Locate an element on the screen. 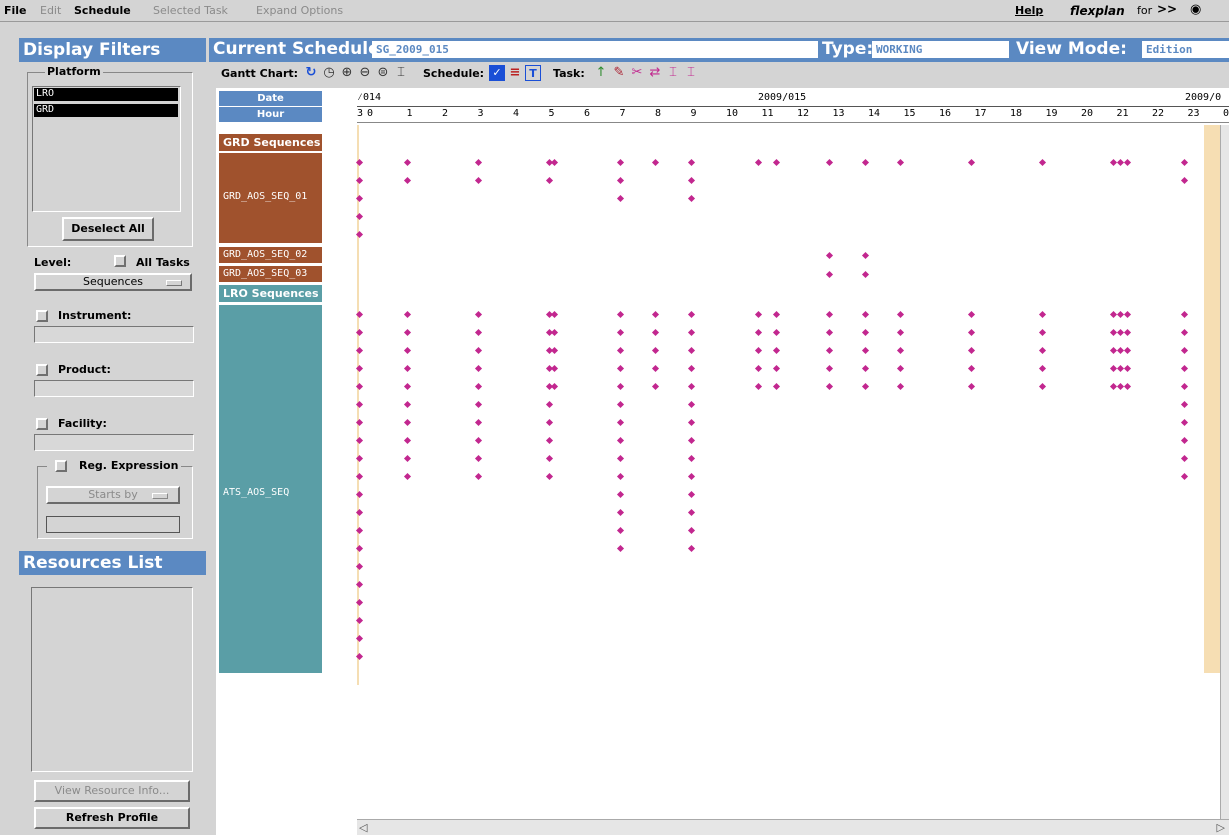 The image size is (1229, 835). align-icon: ≡ is located at coordinates (515, 73).